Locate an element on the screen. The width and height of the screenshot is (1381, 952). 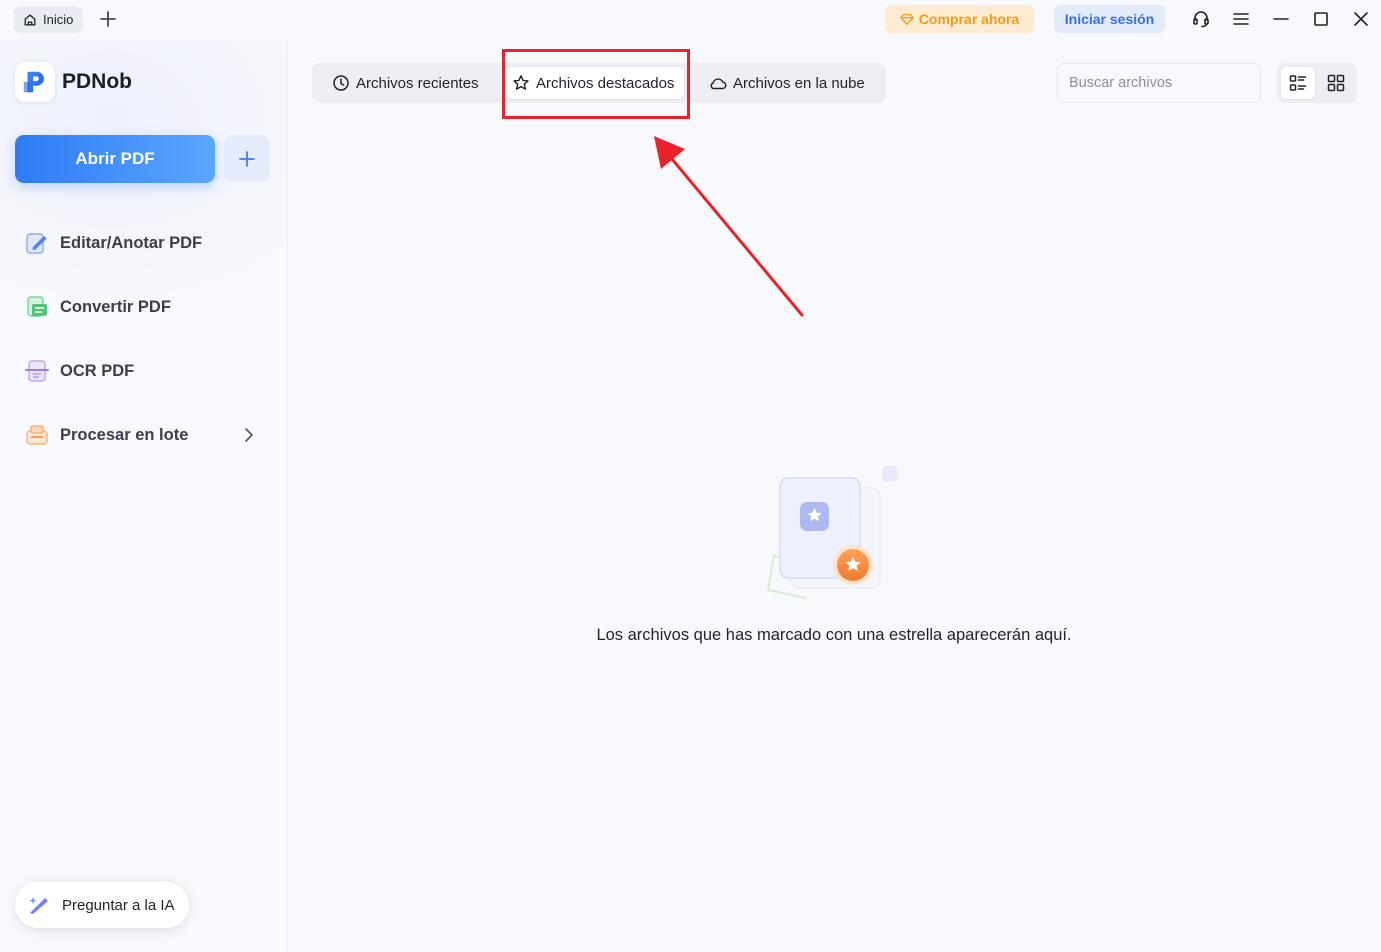
tab-home: Inicio is located at coordinates (48, 19).